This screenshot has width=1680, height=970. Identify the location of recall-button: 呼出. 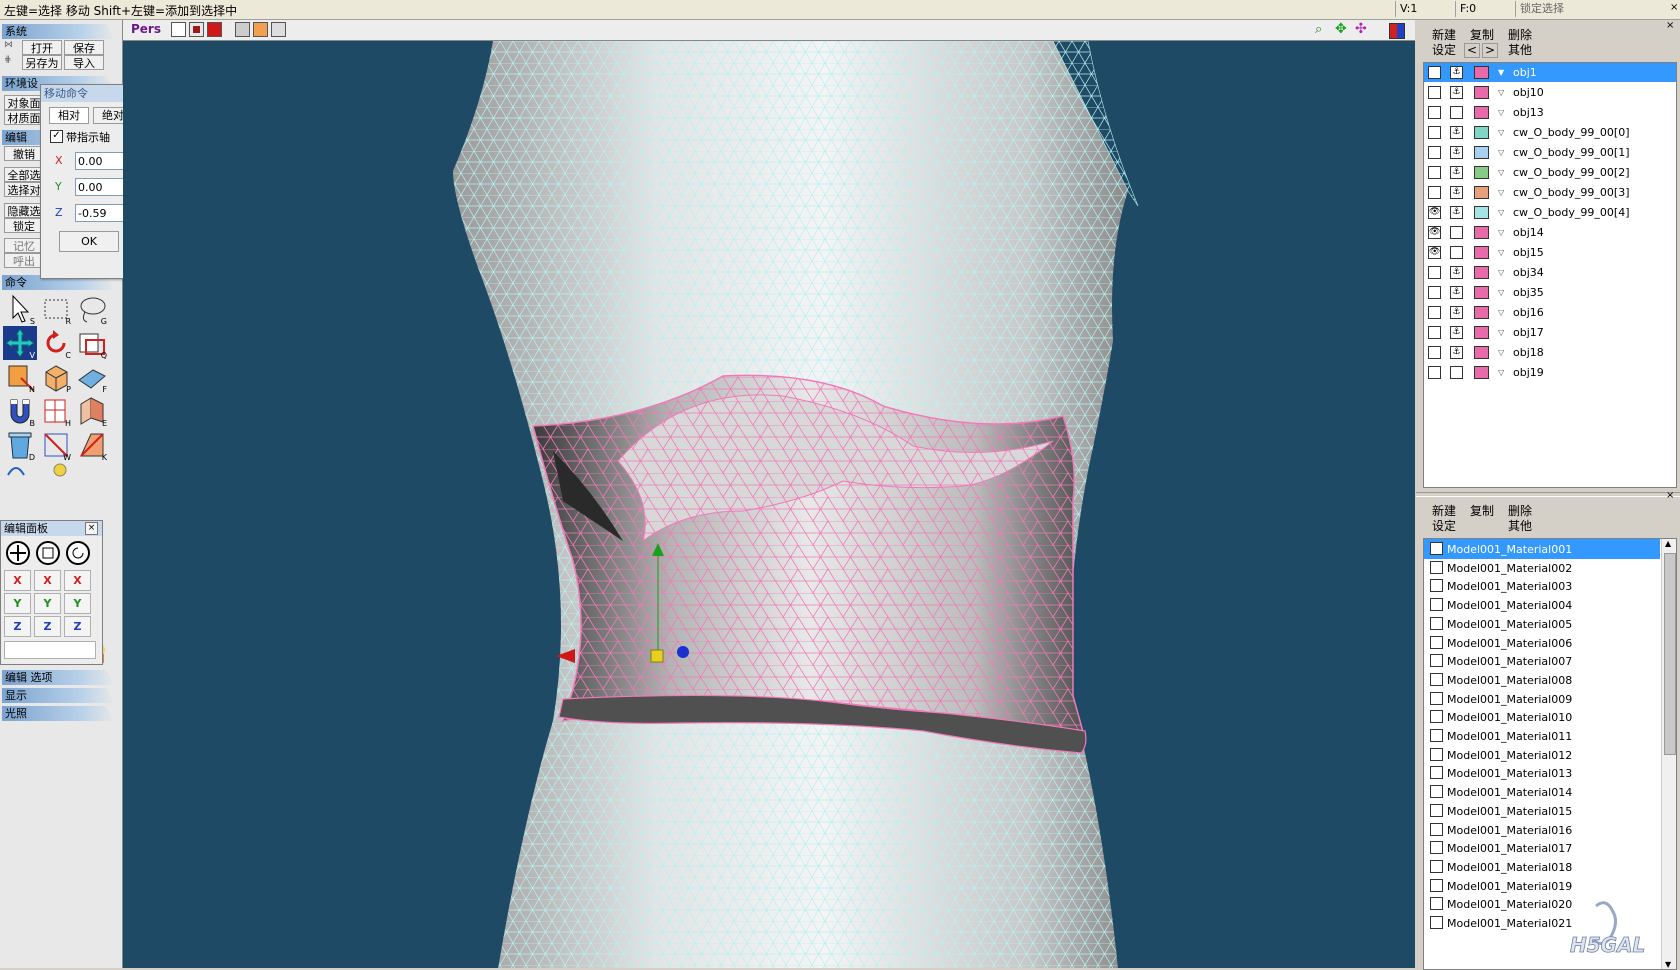
(24, 260).